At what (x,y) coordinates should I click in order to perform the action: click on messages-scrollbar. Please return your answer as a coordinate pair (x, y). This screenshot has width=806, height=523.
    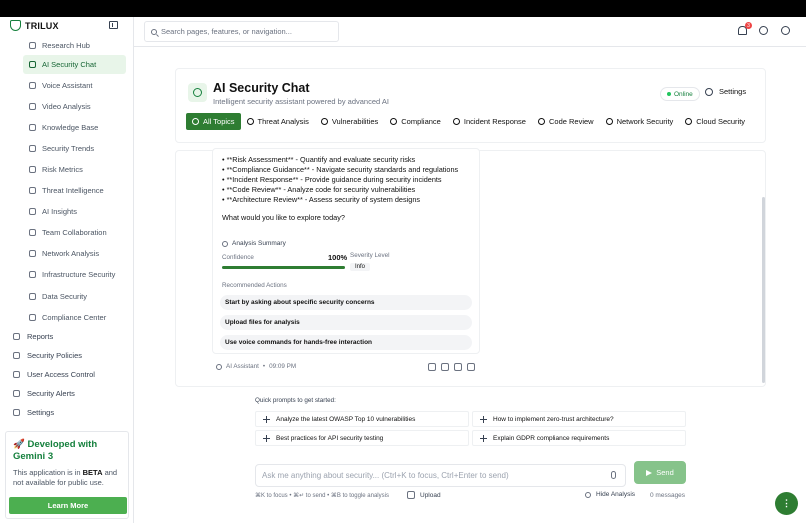
    Looking at the image, I should click on (763, 290).